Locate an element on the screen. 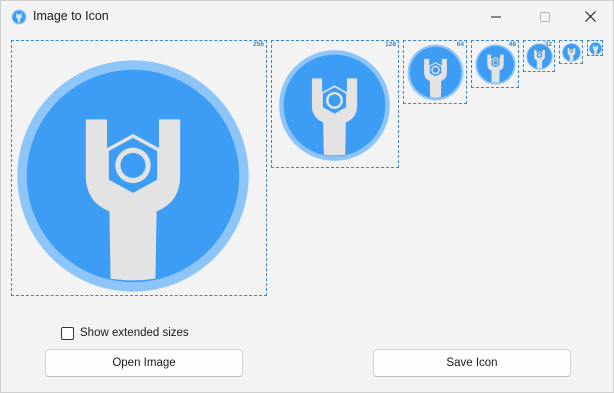  open-image-button: Open Image is located at coordinates (144, 363).